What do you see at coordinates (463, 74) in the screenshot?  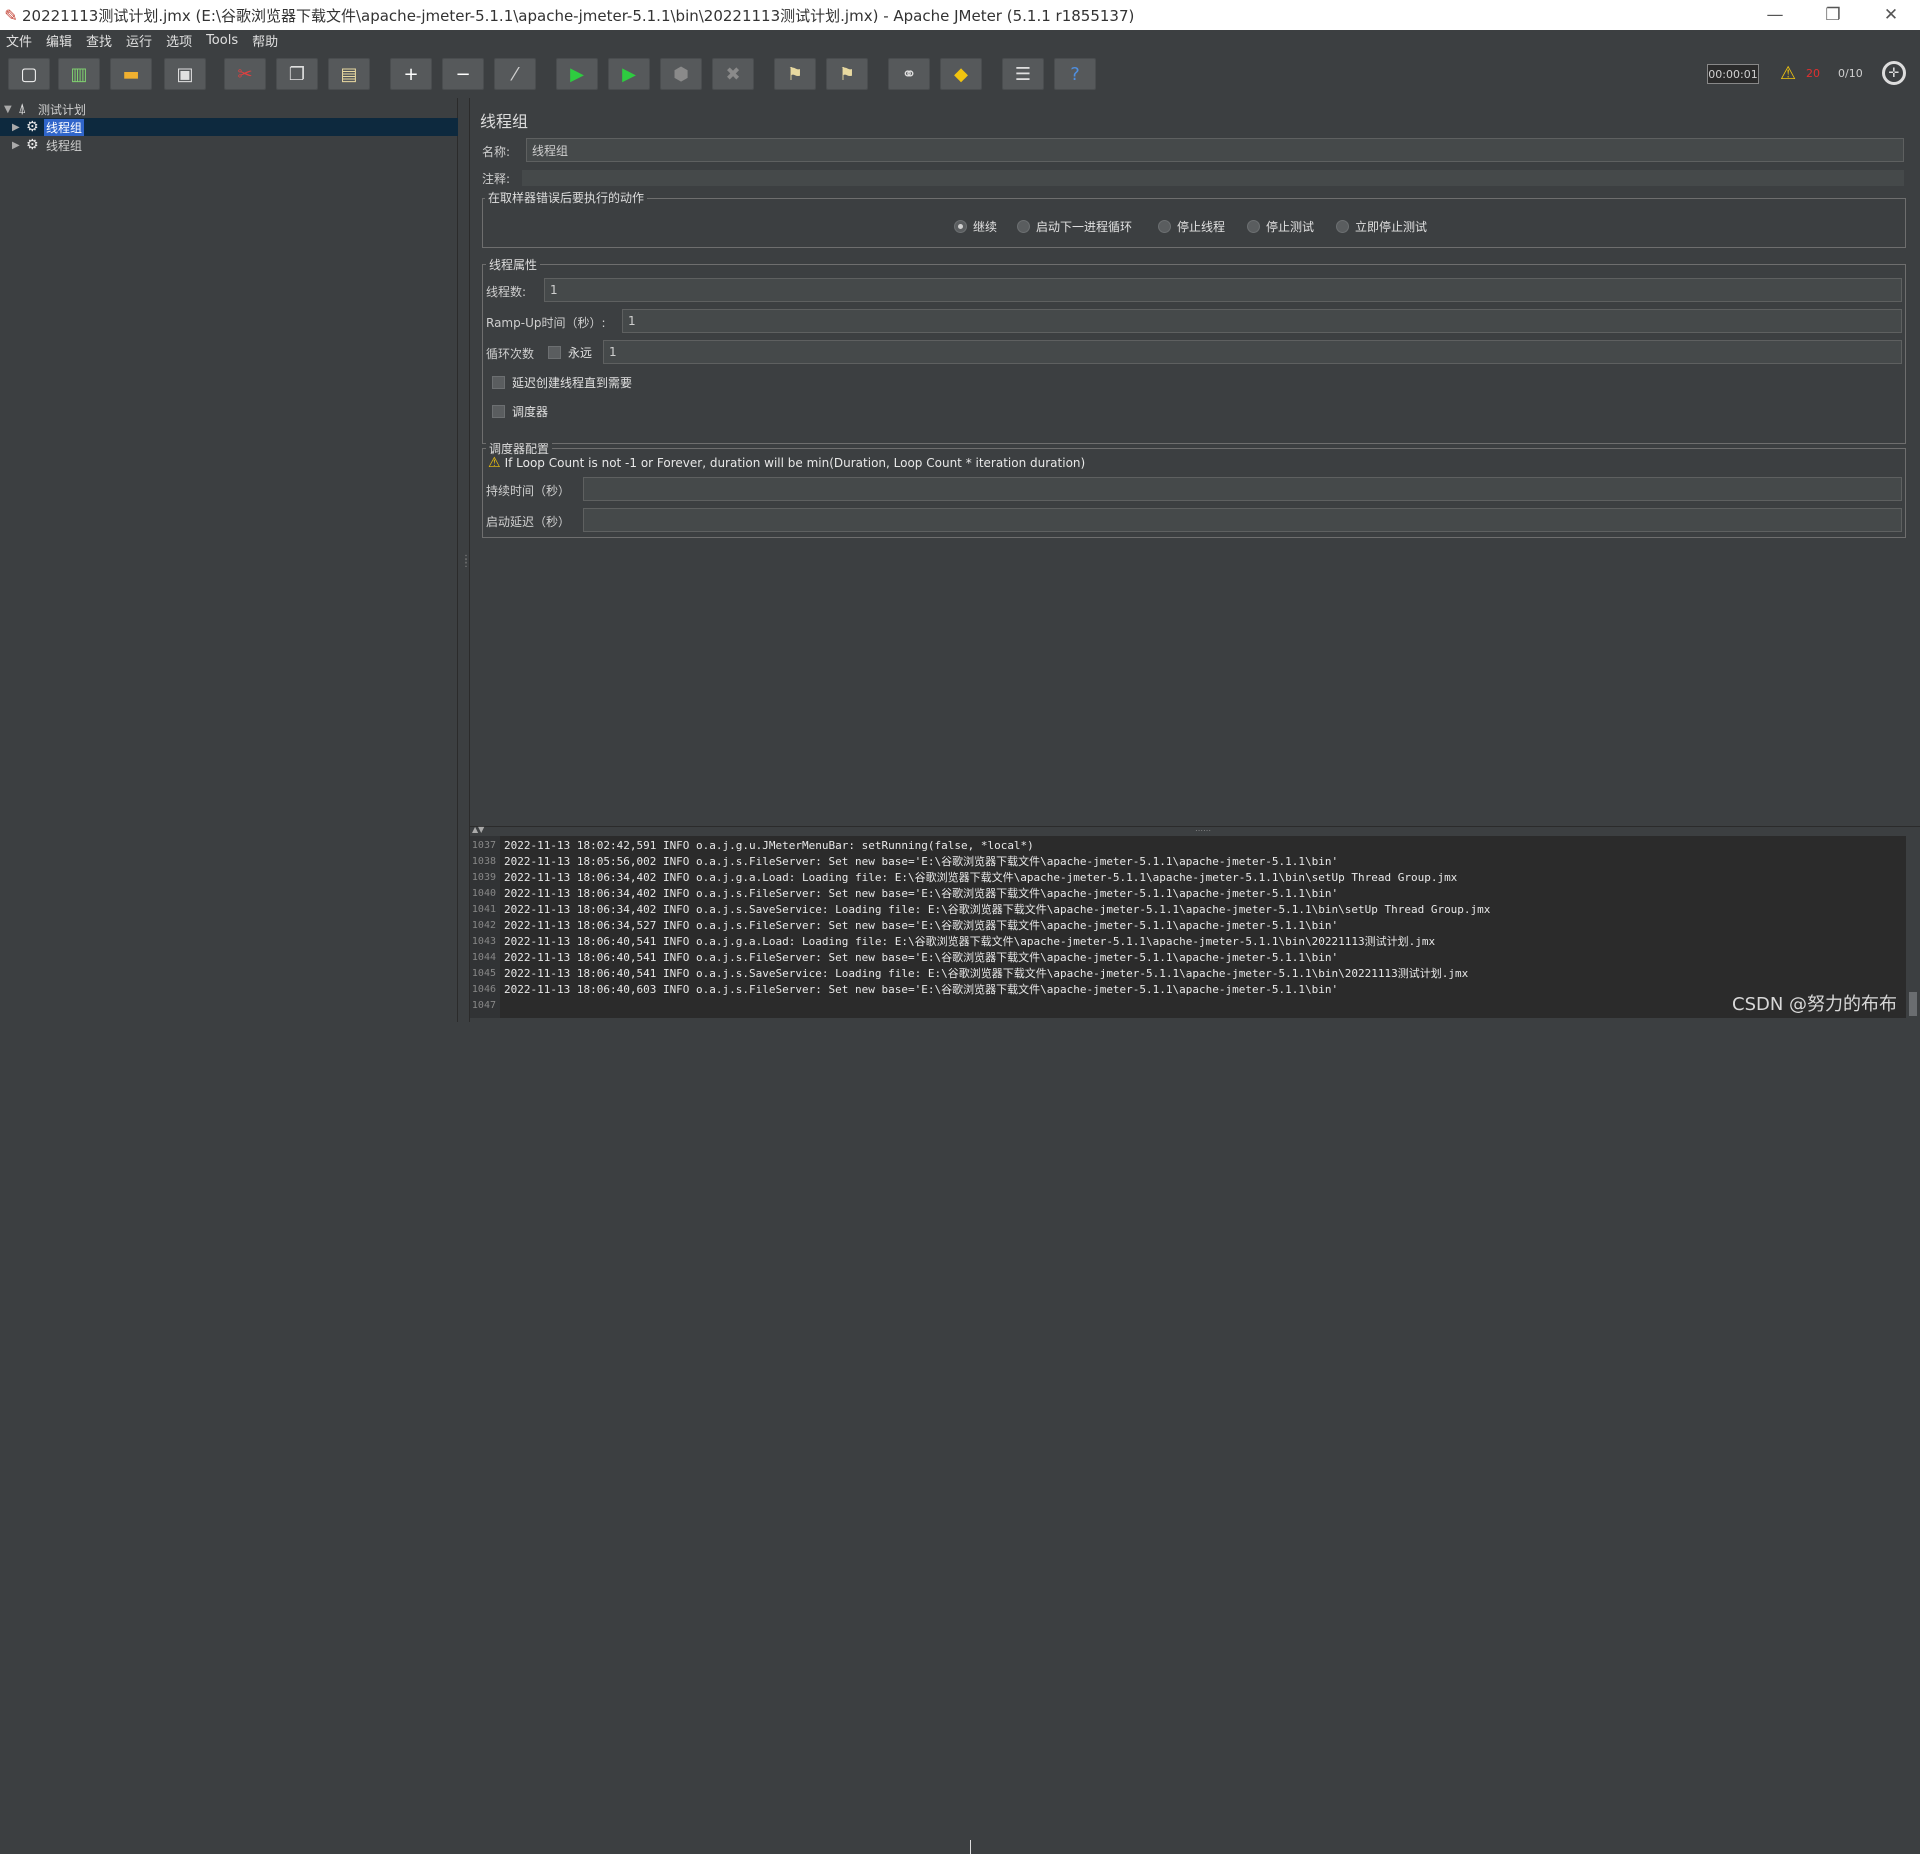 I see `collapse-button: −` at bounding box center [463, 74].